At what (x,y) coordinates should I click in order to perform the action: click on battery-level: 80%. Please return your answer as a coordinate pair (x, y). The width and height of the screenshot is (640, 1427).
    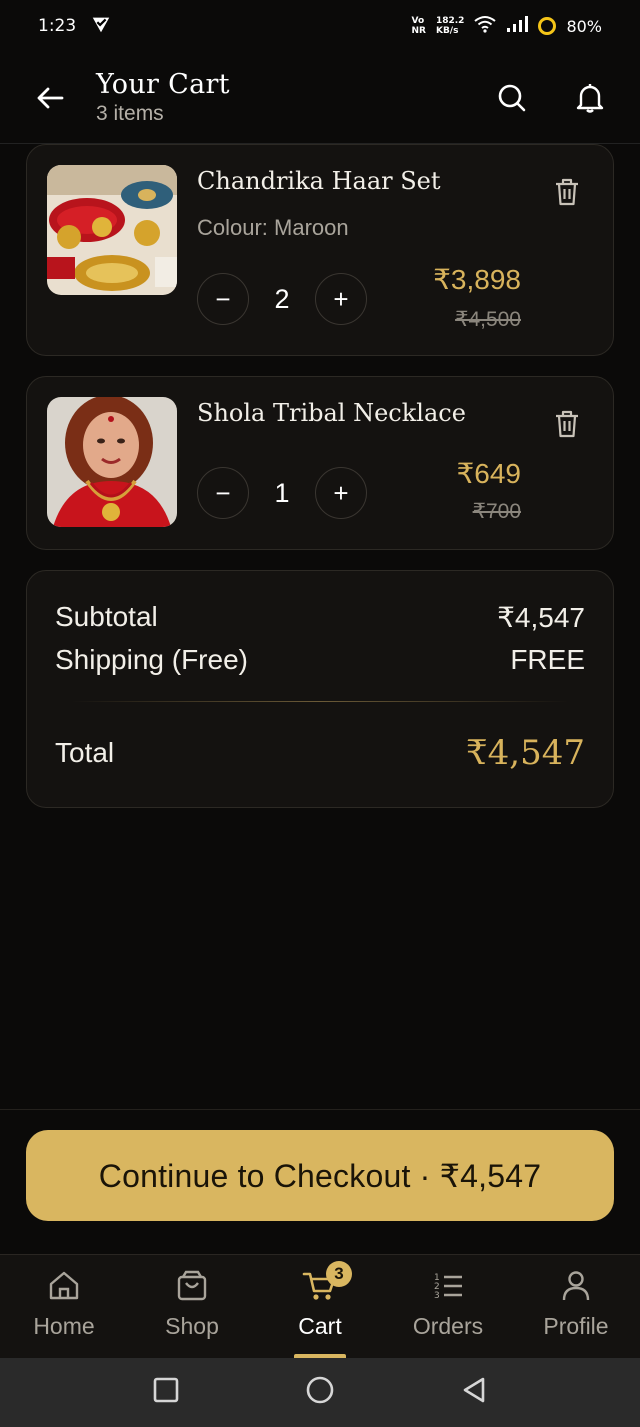
    Looking at the image, I should click on (584, 26).